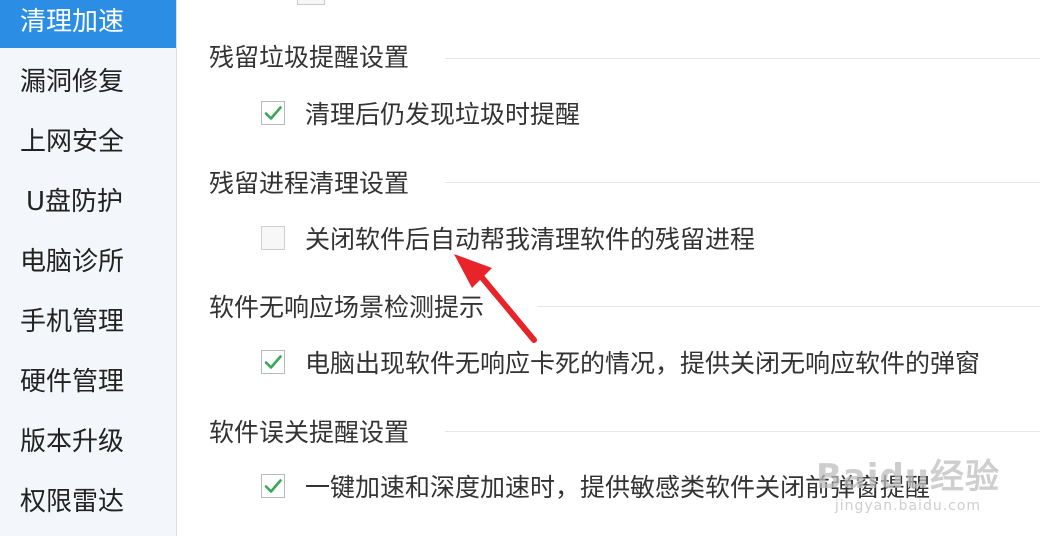 This screenshot has width=1040, height=536. Describe the element at coordinates (443, 114) in the screenshot. I see `option-label: 清理后仍发现垃圾时提醒` at that location.